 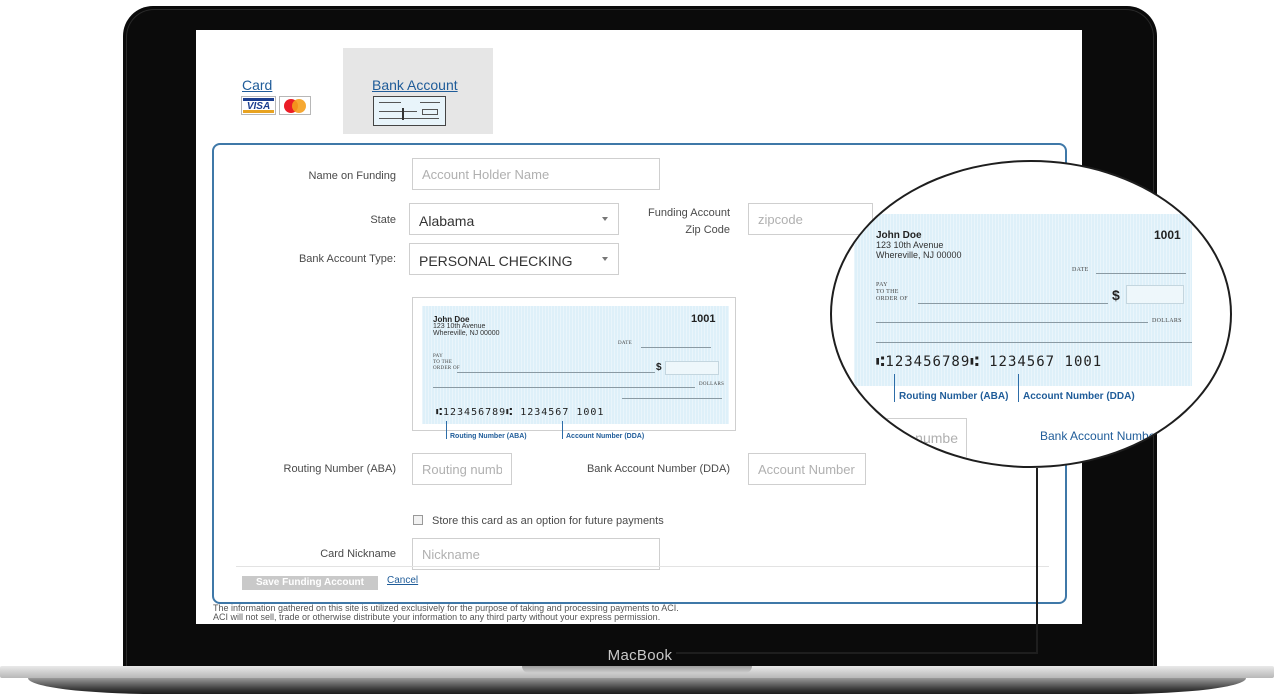 I want to click on magnified-check-date-label: Date, so click(x=1080, y=270).